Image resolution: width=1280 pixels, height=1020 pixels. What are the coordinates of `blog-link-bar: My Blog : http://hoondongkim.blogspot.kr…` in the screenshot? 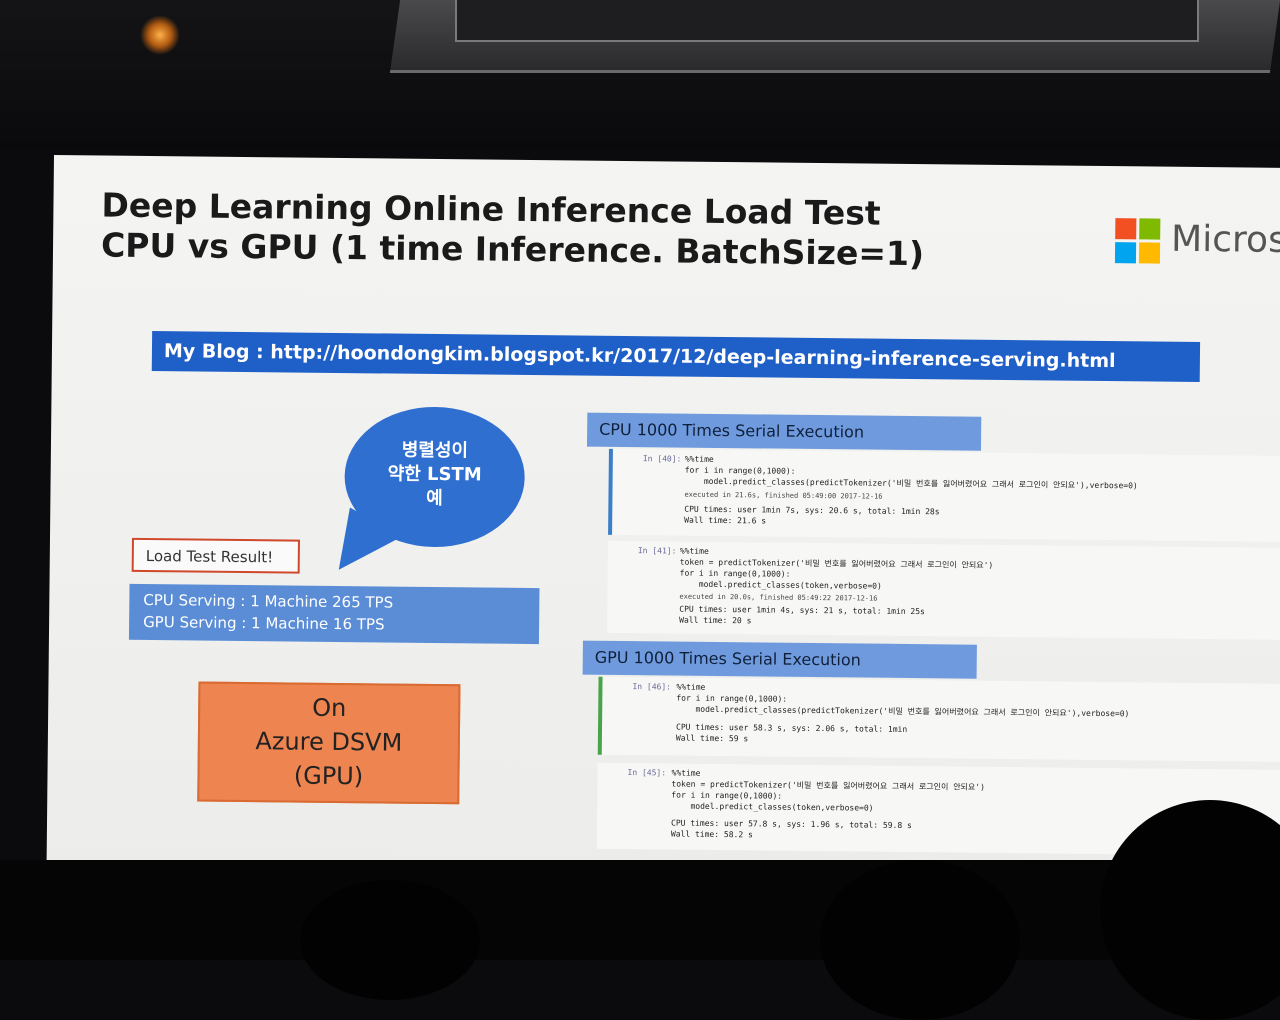 It's located at (676, 357).